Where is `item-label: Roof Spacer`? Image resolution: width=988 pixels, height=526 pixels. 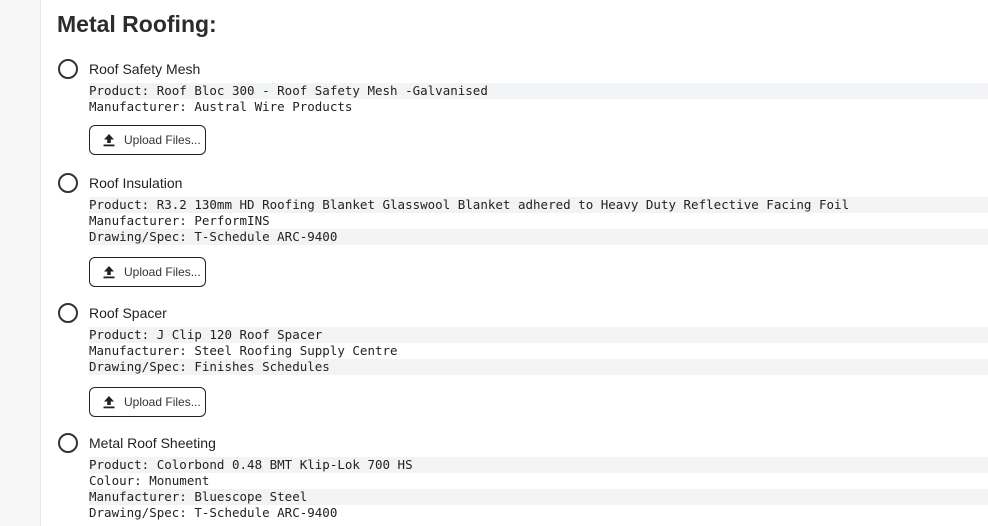
item-label: Roof Spacer is located at coordinates (128, 313).